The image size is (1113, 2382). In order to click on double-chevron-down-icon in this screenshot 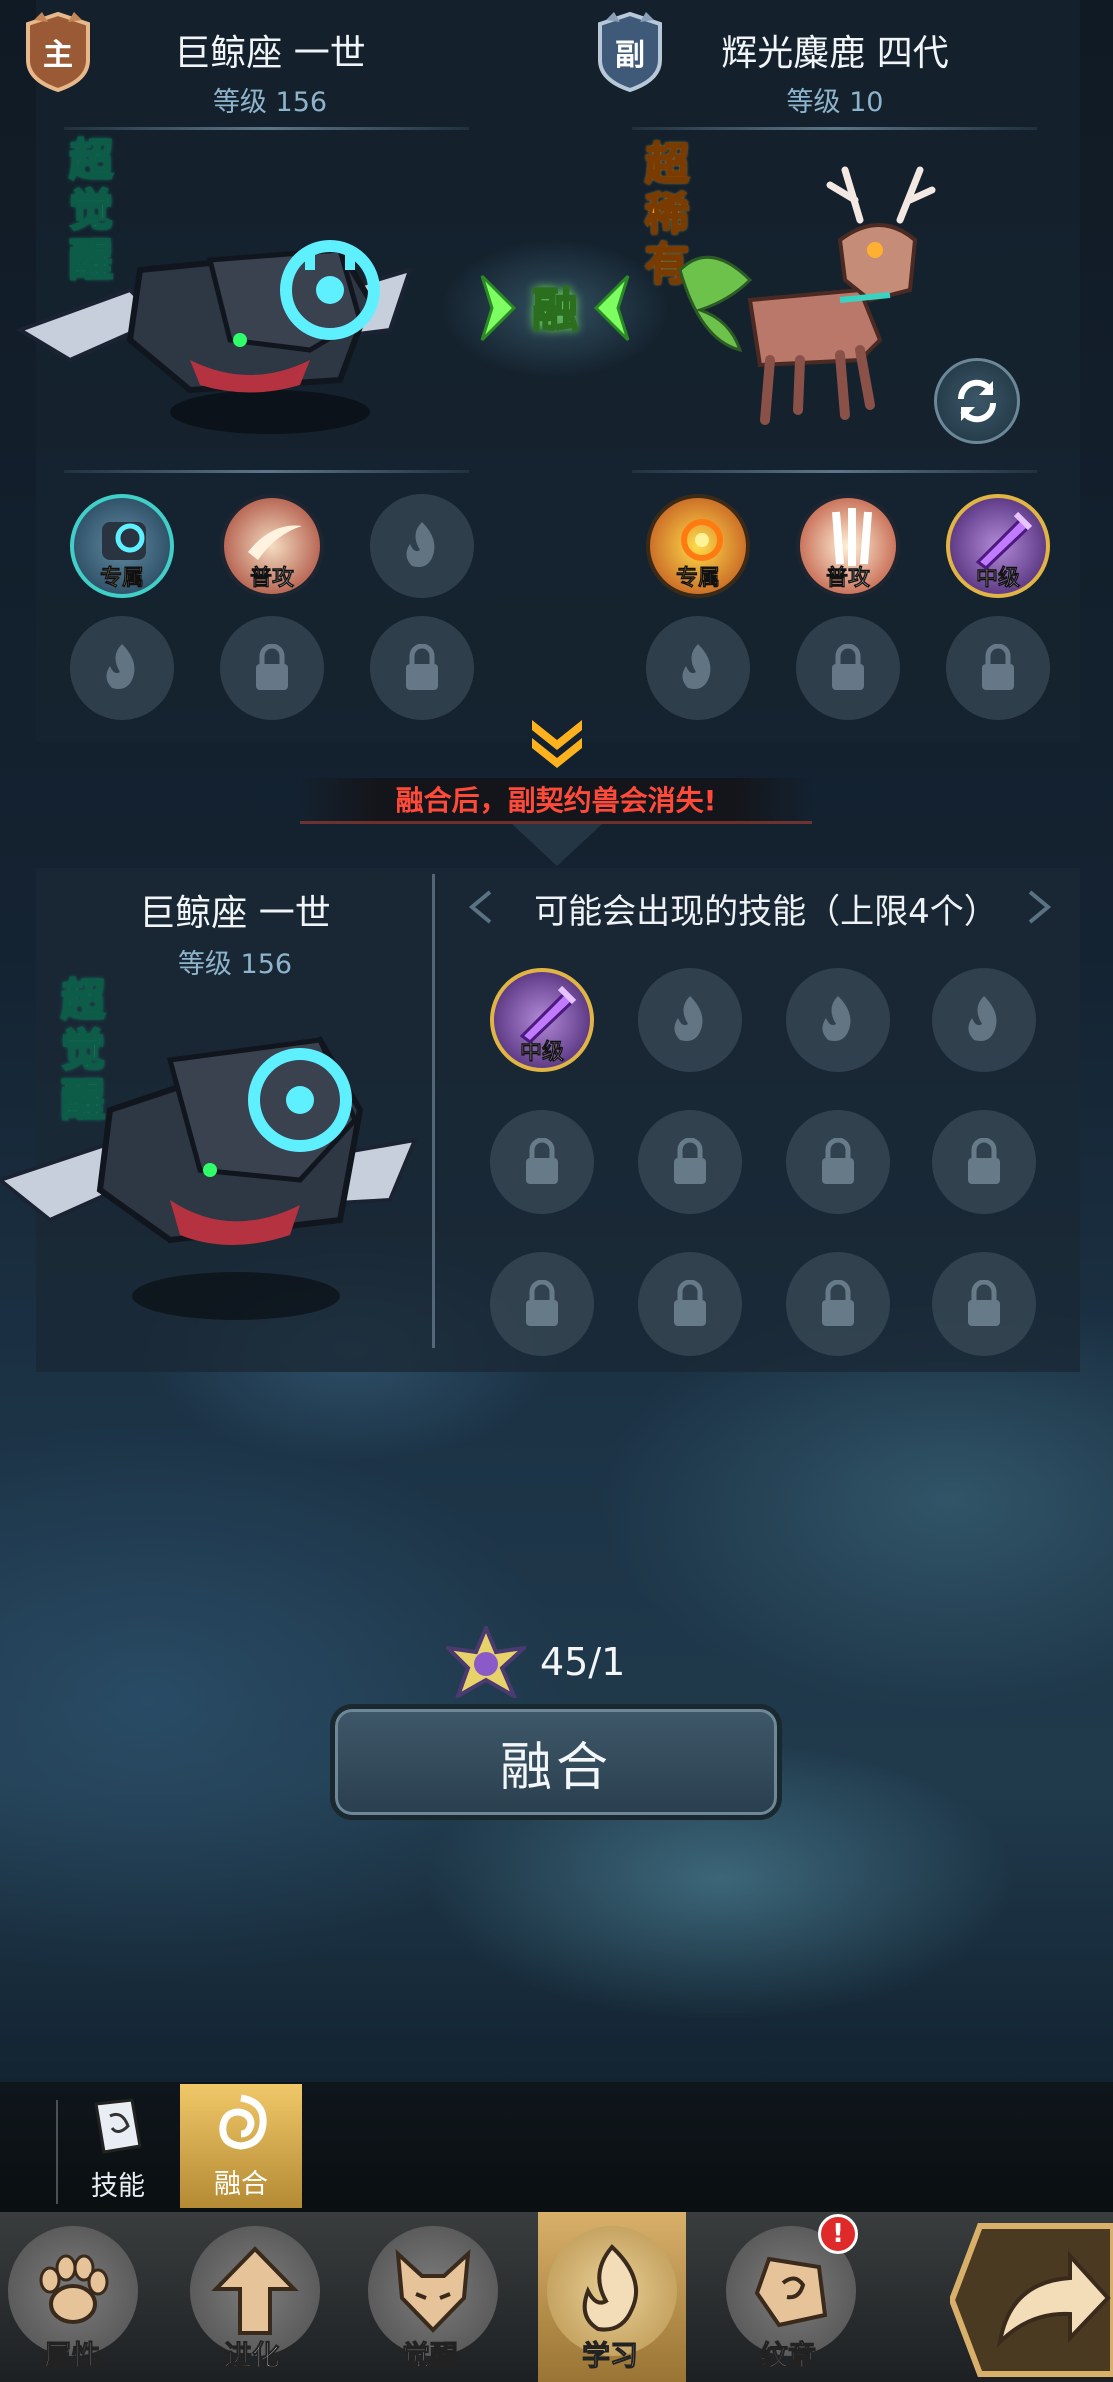, I will do `click(557, 744)`.